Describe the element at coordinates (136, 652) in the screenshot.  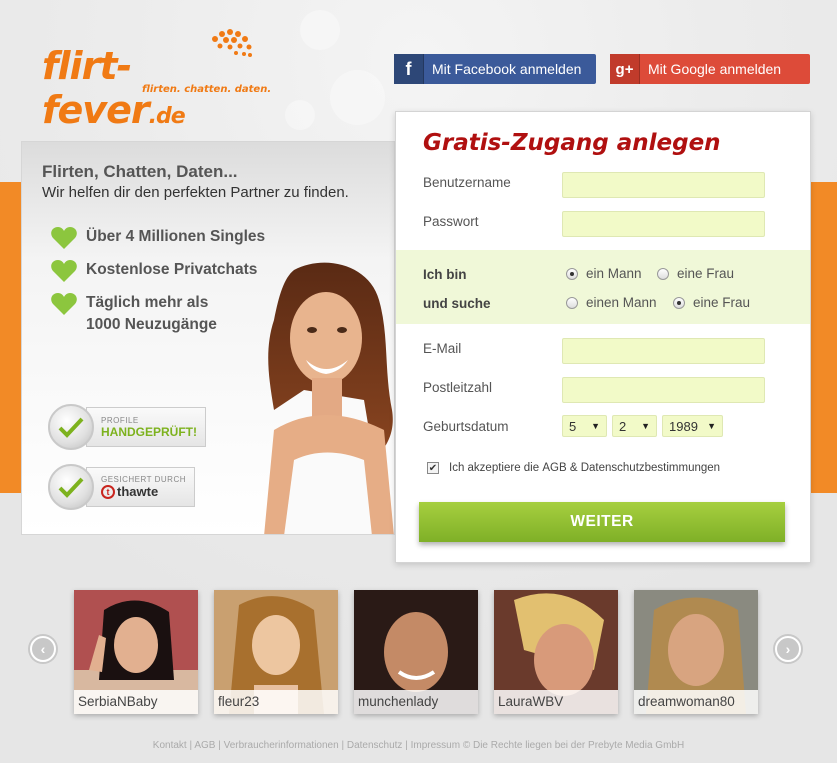
I see `profile-card: SerbiaNBaby` at that location.